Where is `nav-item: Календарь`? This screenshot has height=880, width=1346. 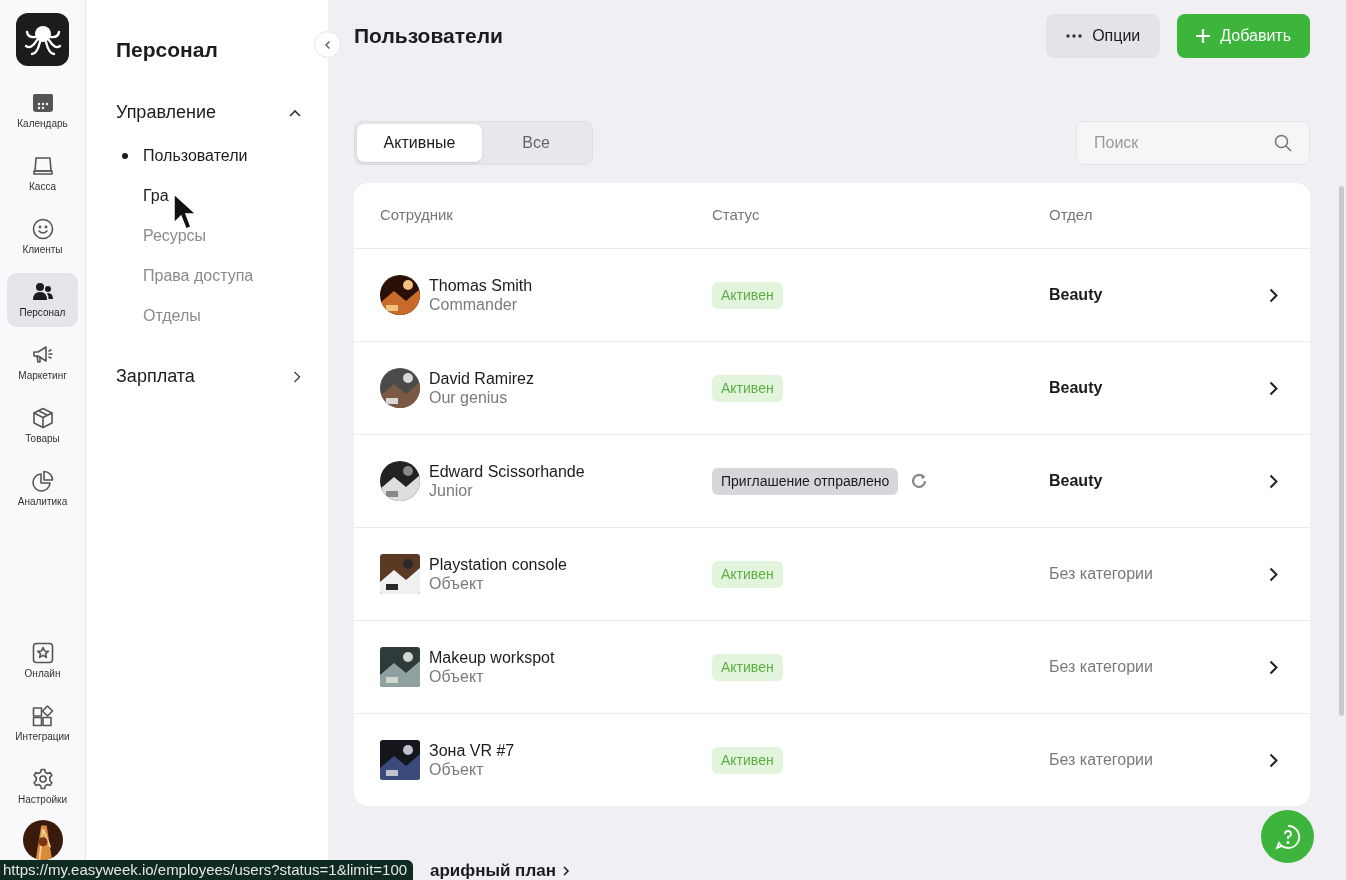 nav-item: Календарь is located at coordinates (42, 111).